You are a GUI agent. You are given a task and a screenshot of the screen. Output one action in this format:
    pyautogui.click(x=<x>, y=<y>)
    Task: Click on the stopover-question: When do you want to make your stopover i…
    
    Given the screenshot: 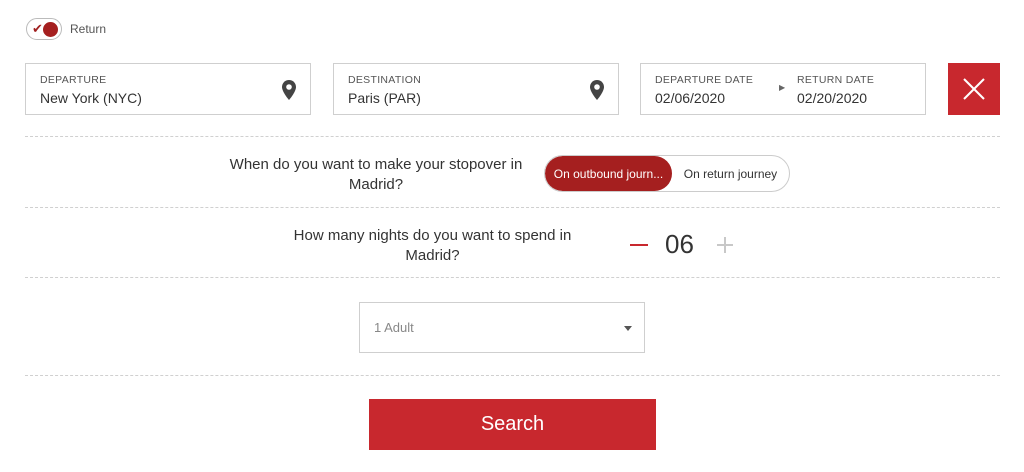 What is the action you would take?
    pyautogui.click(x=376, y=175)
    